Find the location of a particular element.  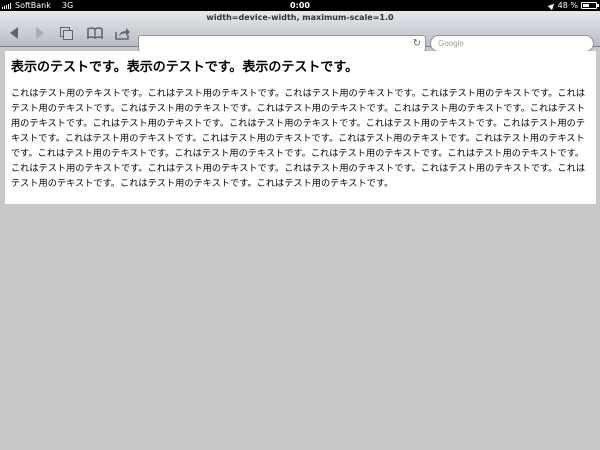

address-field: ↻ is located at coordinates (282, 43).